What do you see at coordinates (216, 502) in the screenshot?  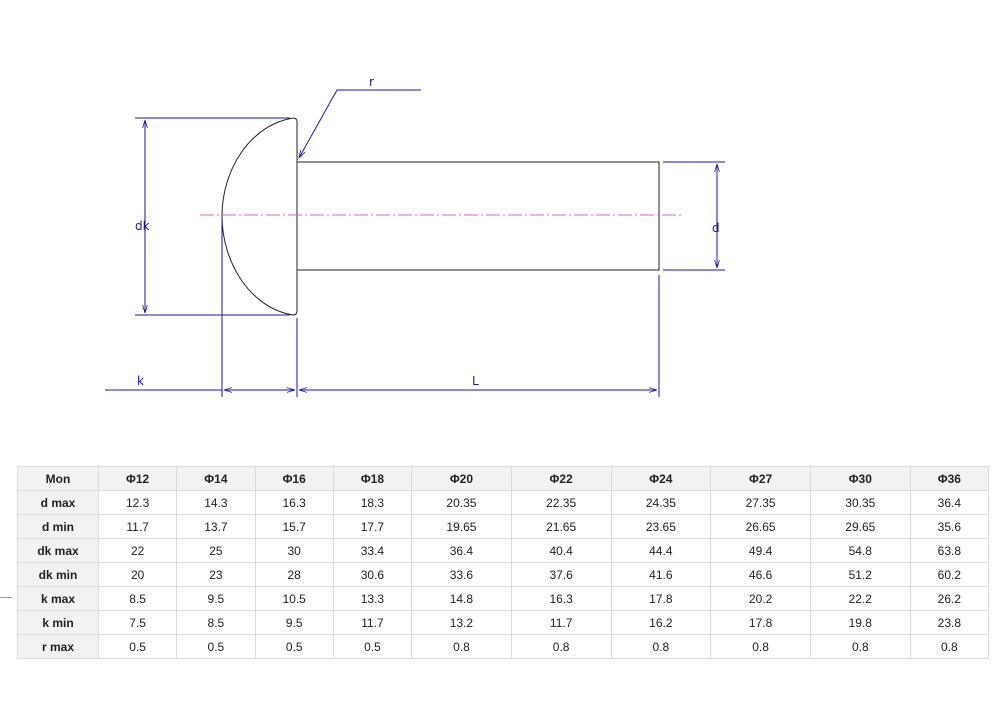 I see `table-cell: 14.3` at bounding box center [216, 502].